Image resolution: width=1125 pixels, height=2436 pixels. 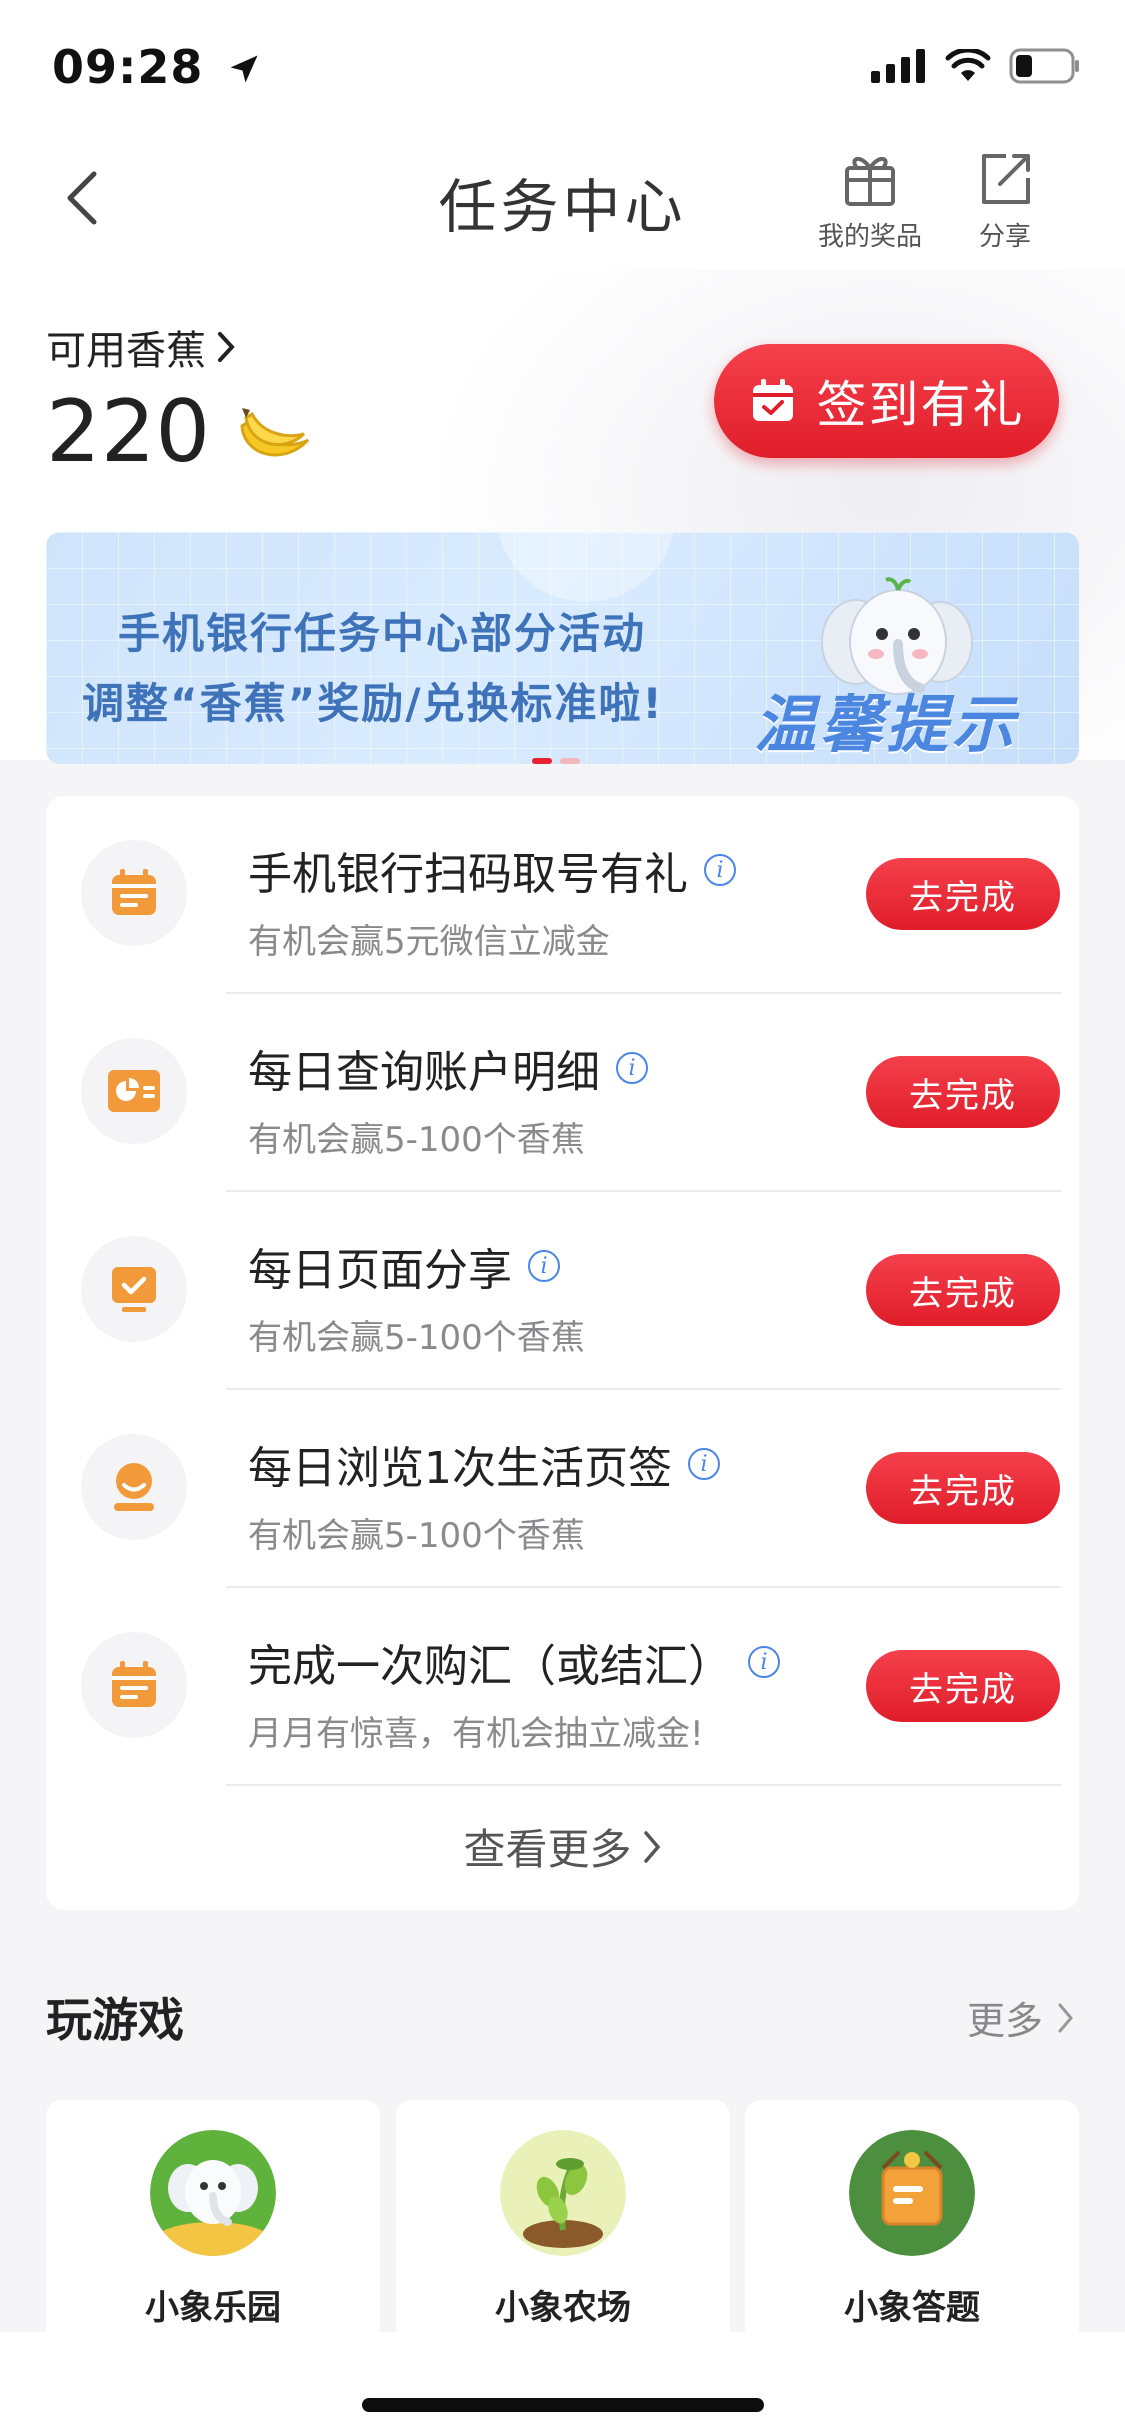 I want to click on calendar-check-icon, so click(x=772, y=400).